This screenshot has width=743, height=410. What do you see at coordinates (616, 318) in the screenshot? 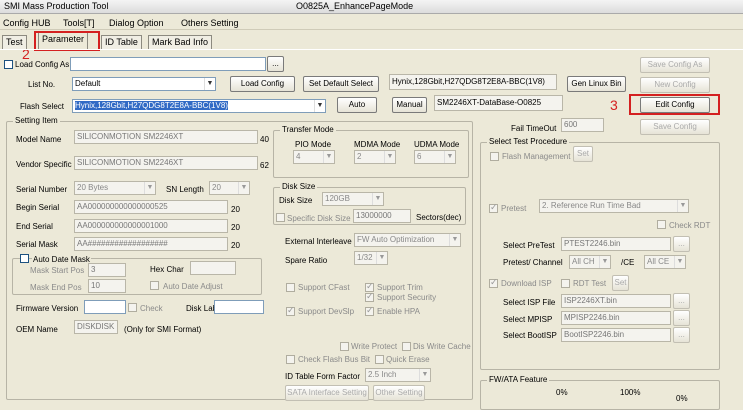
I see `select-mpisp-input: MPISP2246.bin` at bounding box center [616, 318].